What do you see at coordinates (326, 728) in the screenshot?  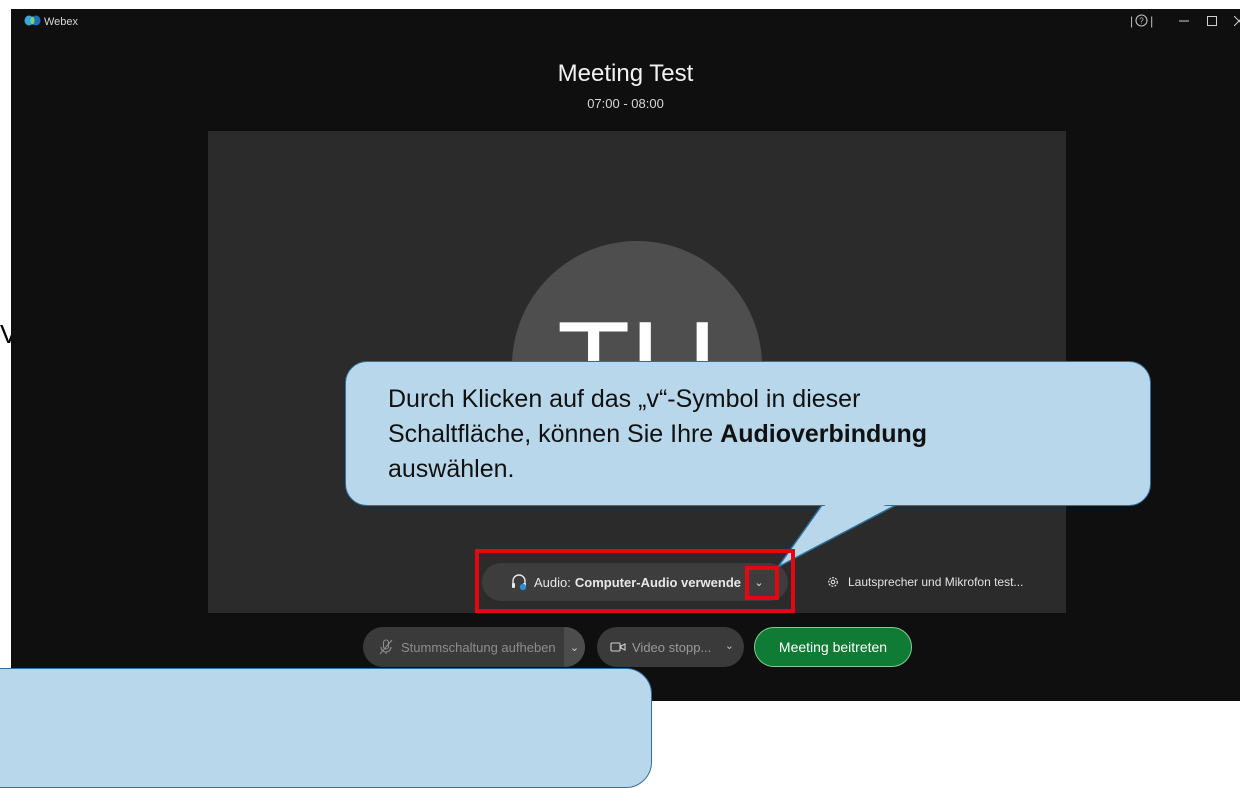 I see `secondary-callout` at bounding box center [326, 728].